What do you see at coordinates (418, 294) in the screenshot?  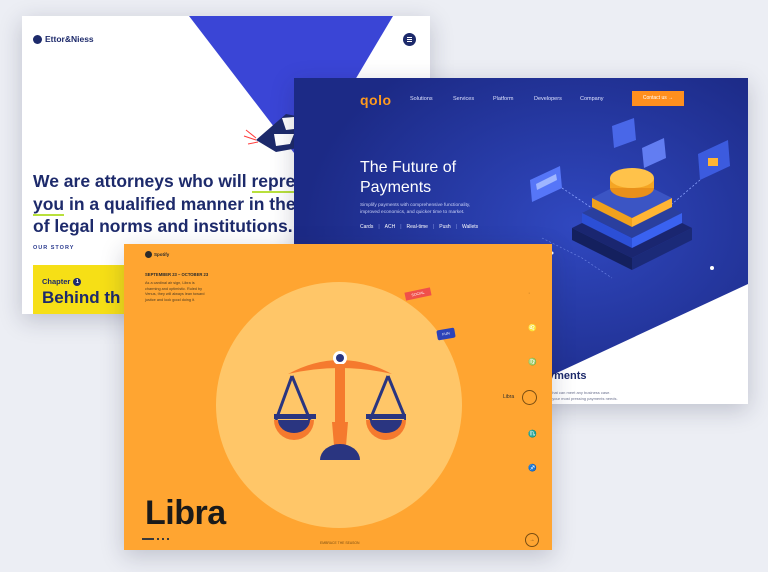 I see `social-tag: SOCIAL` at bounding box center [418, 294].